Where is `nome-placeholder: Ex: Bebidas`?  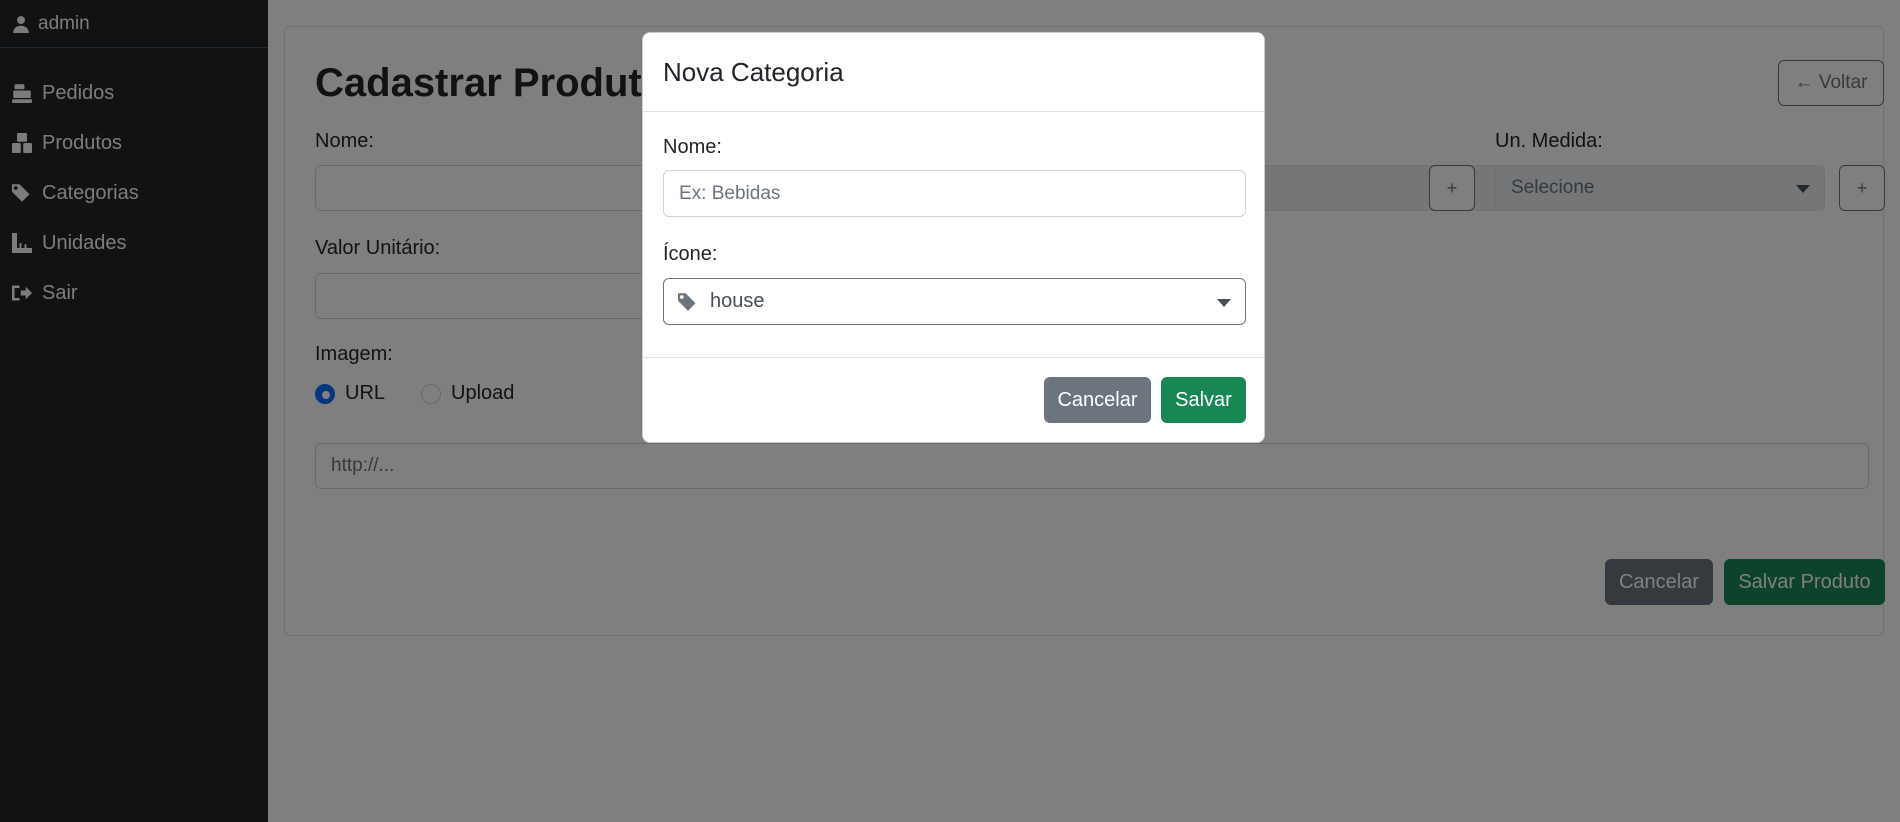 nome-placeholder: Ex: Bebidas is located at coordinates (730, 193).